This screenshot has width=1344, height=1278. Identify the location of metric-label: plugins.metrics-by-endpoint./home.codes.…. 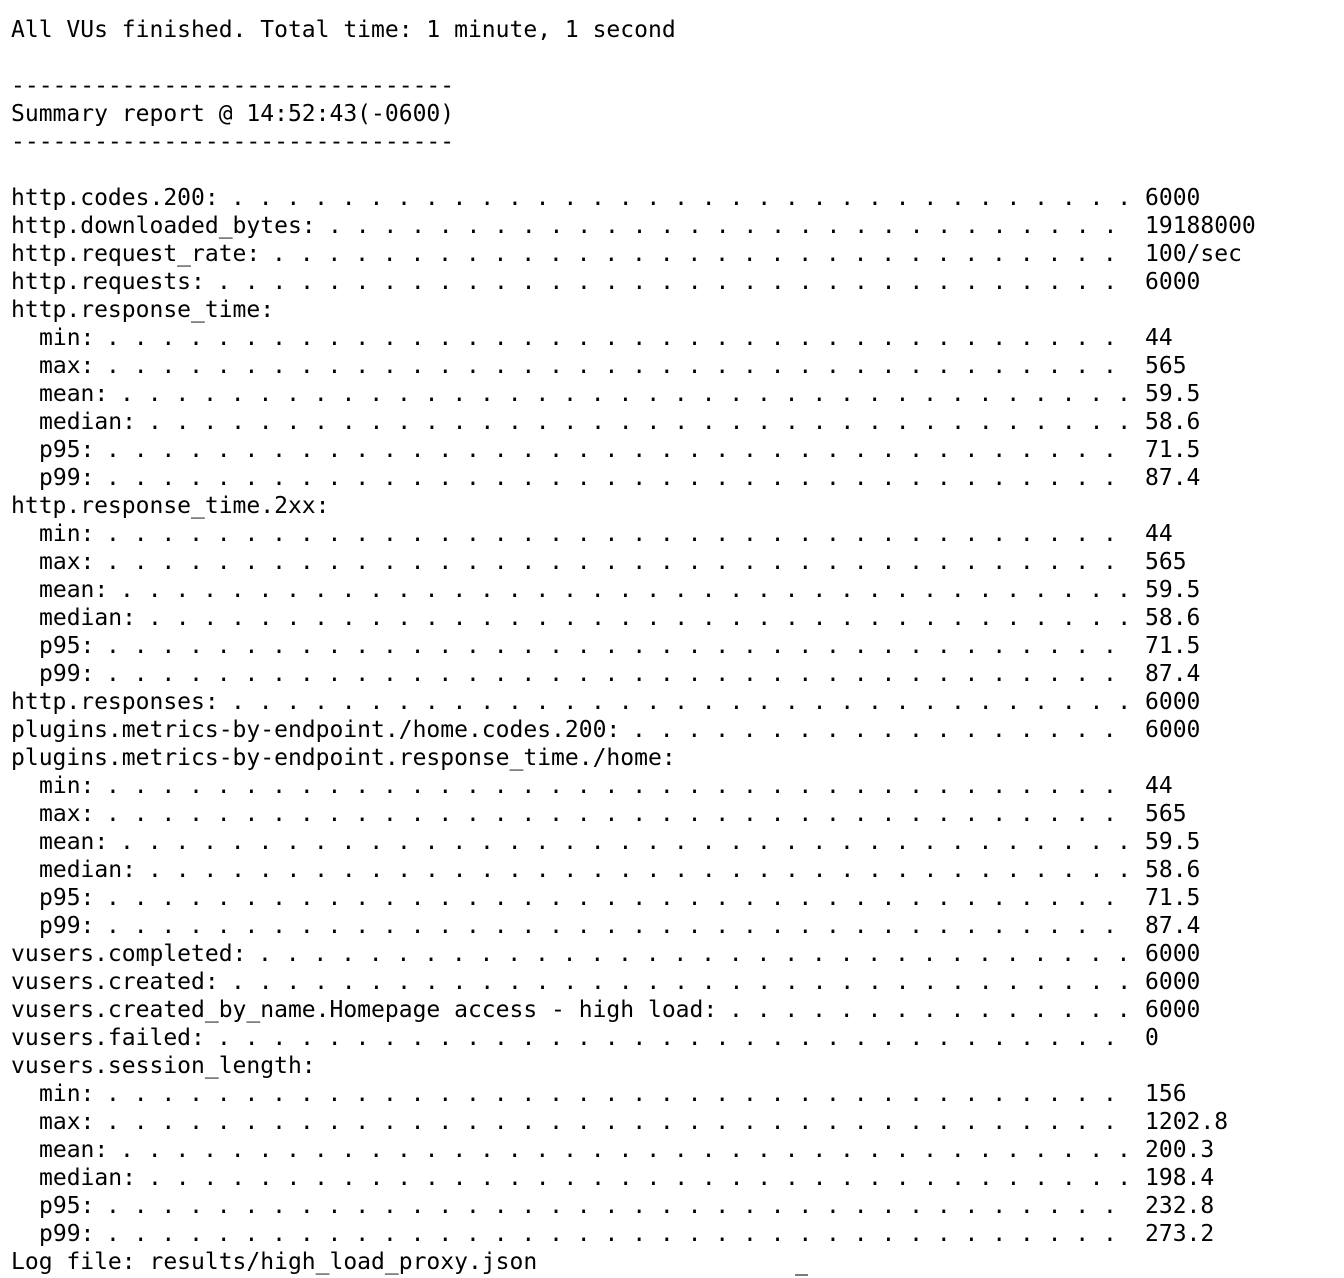
(316, 730).